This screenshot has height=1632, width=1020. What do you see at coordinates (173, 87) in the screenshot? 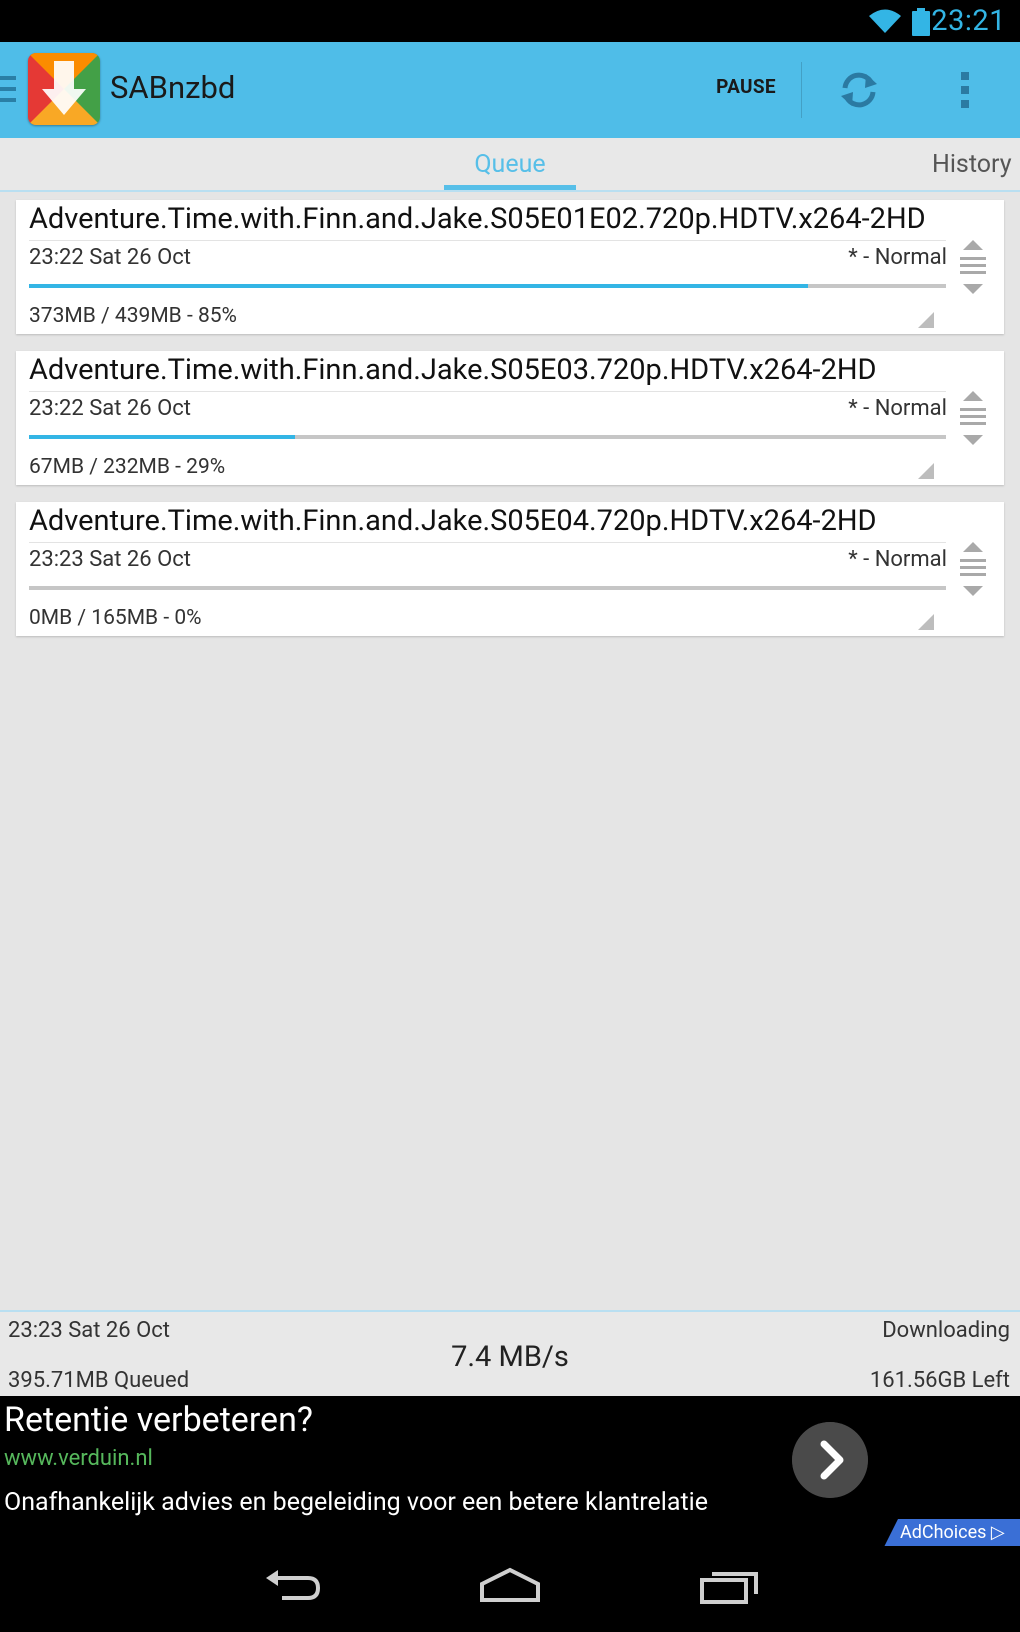
I see `app-title: SABnzbd` at bounding box center [173, 87].